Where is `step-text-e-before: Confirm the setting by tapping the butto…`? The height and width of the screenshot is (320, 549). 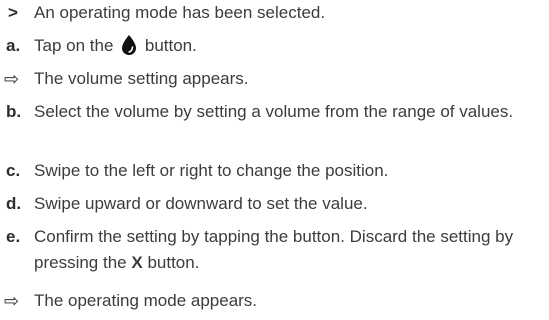 step-text-e-before: Confirm the setting by tapping the butto… is located at coordinates (274, 249).